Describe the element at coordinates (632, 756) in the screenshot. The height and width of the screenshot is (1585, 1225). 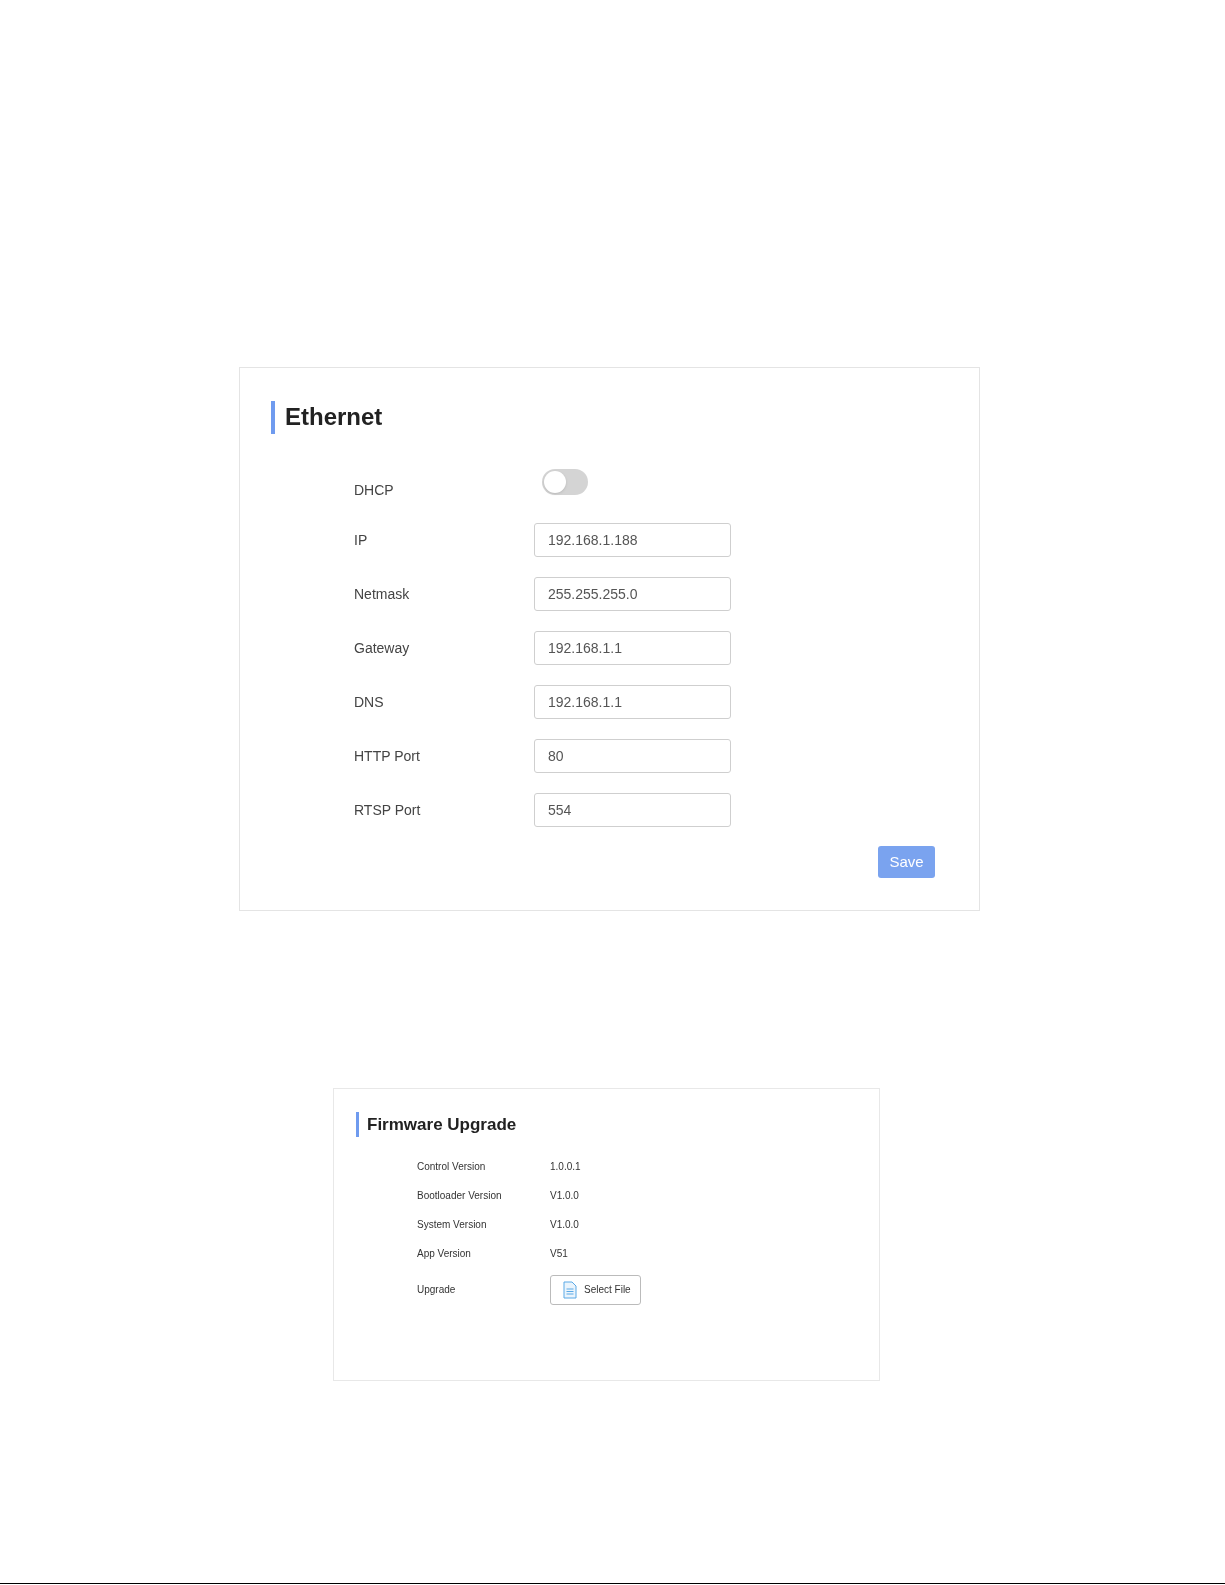
I see `input-field: 80` at that location.